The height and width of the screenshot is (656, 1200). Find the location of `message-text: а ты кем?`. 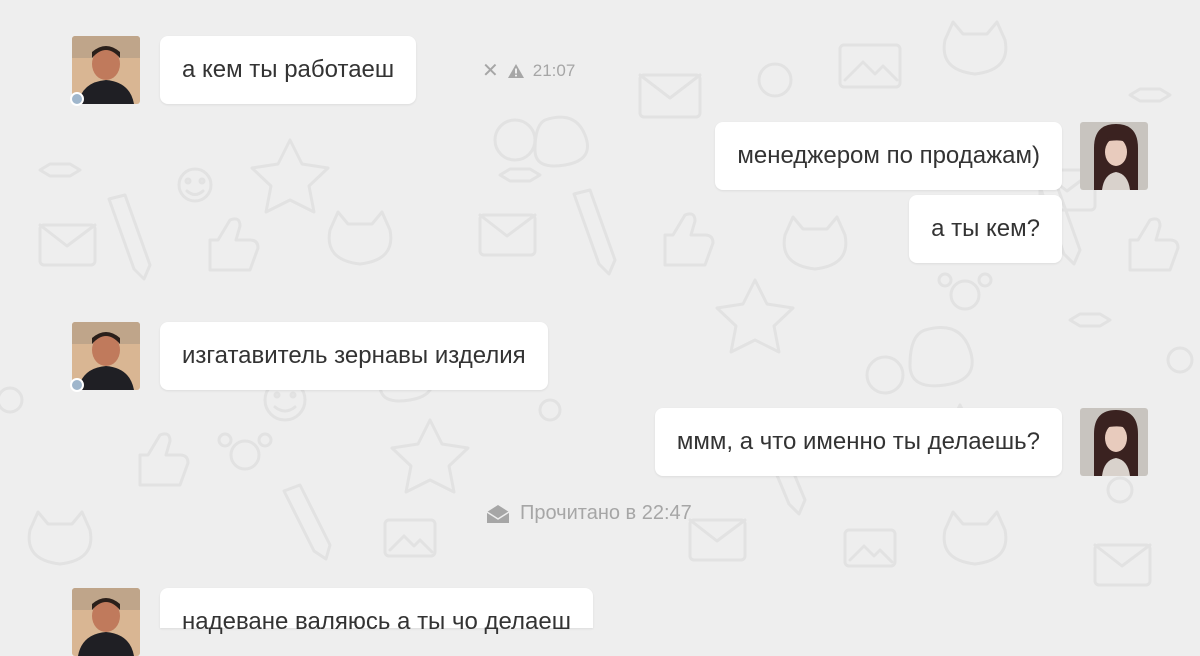

message-text: а ты кем? is located at coordinates (985, 228).